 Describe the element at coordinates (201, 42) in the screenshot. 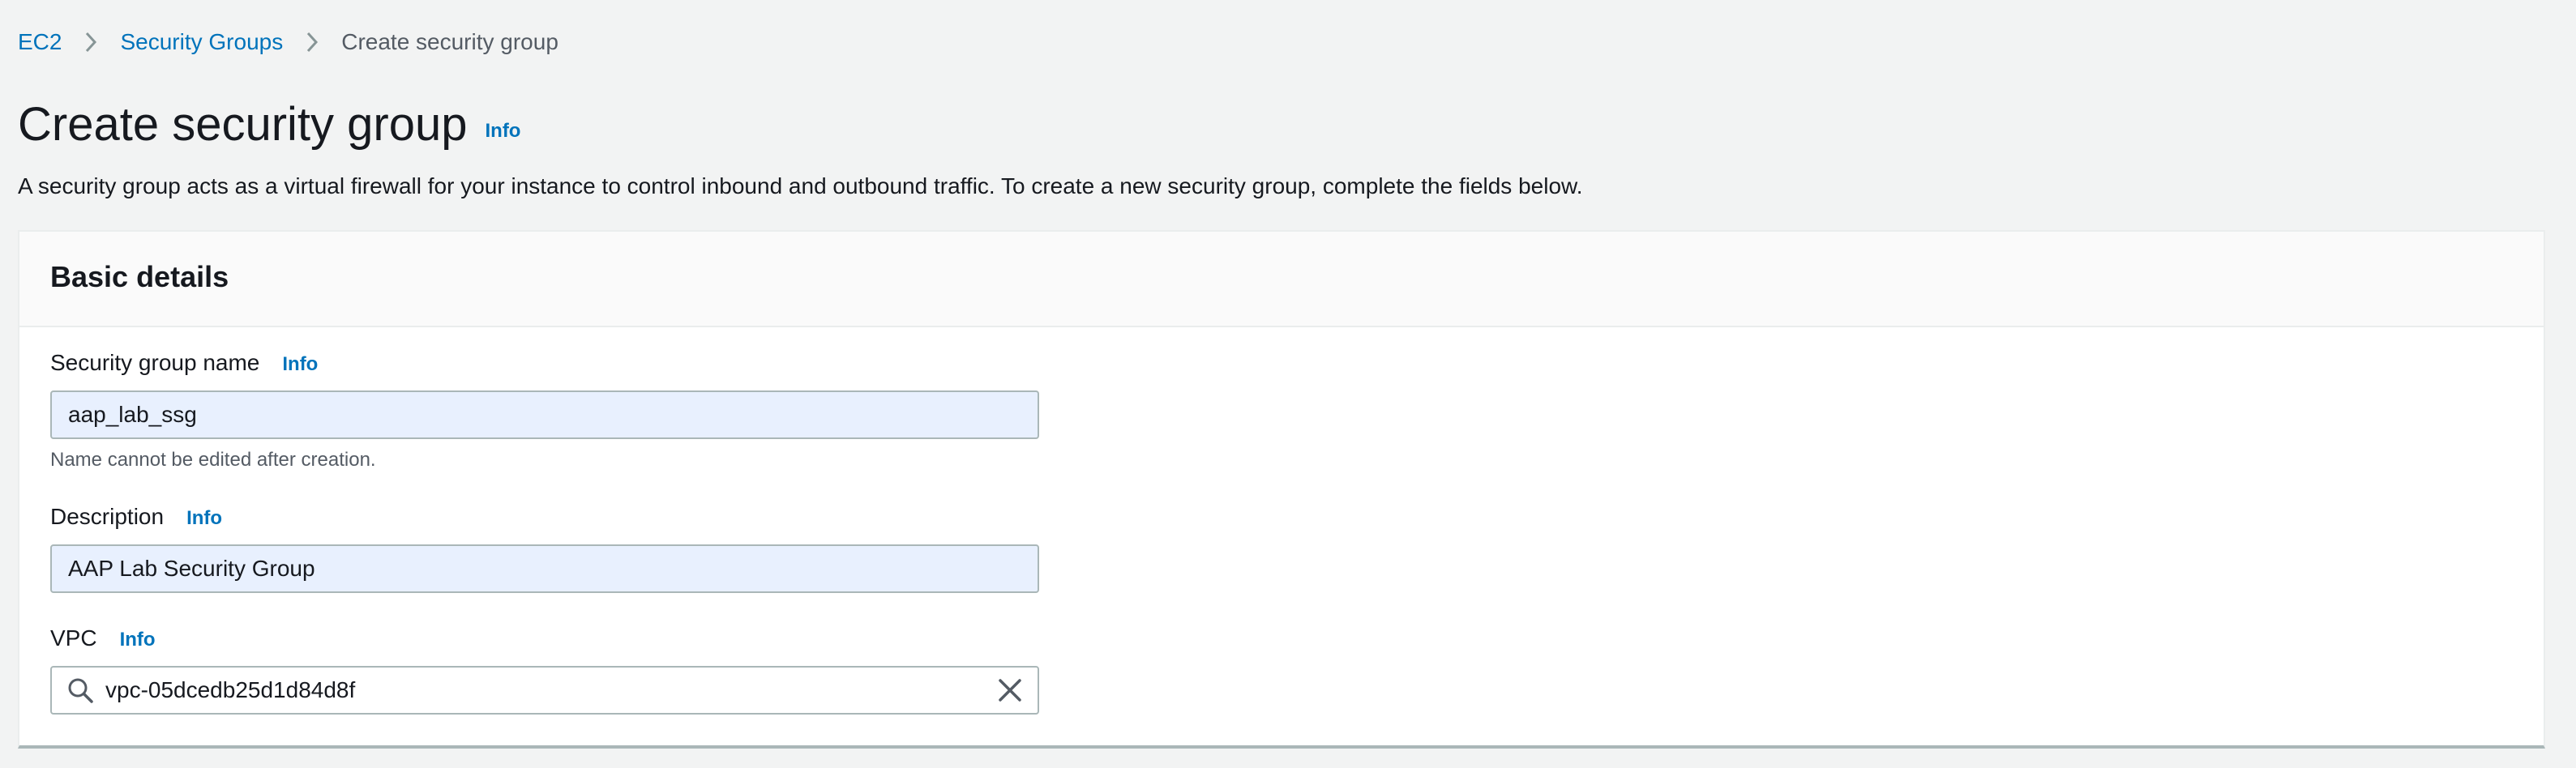

I see `breadcrumb-link-security-groups: Security Groups` at that location.